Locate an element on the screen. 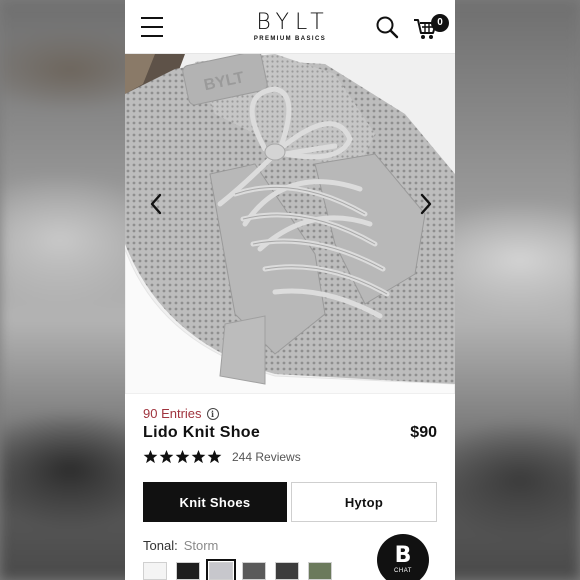 This screenshot has width=580, height=580. tonal-label: Tonal: is located at coordinates (160, 545).